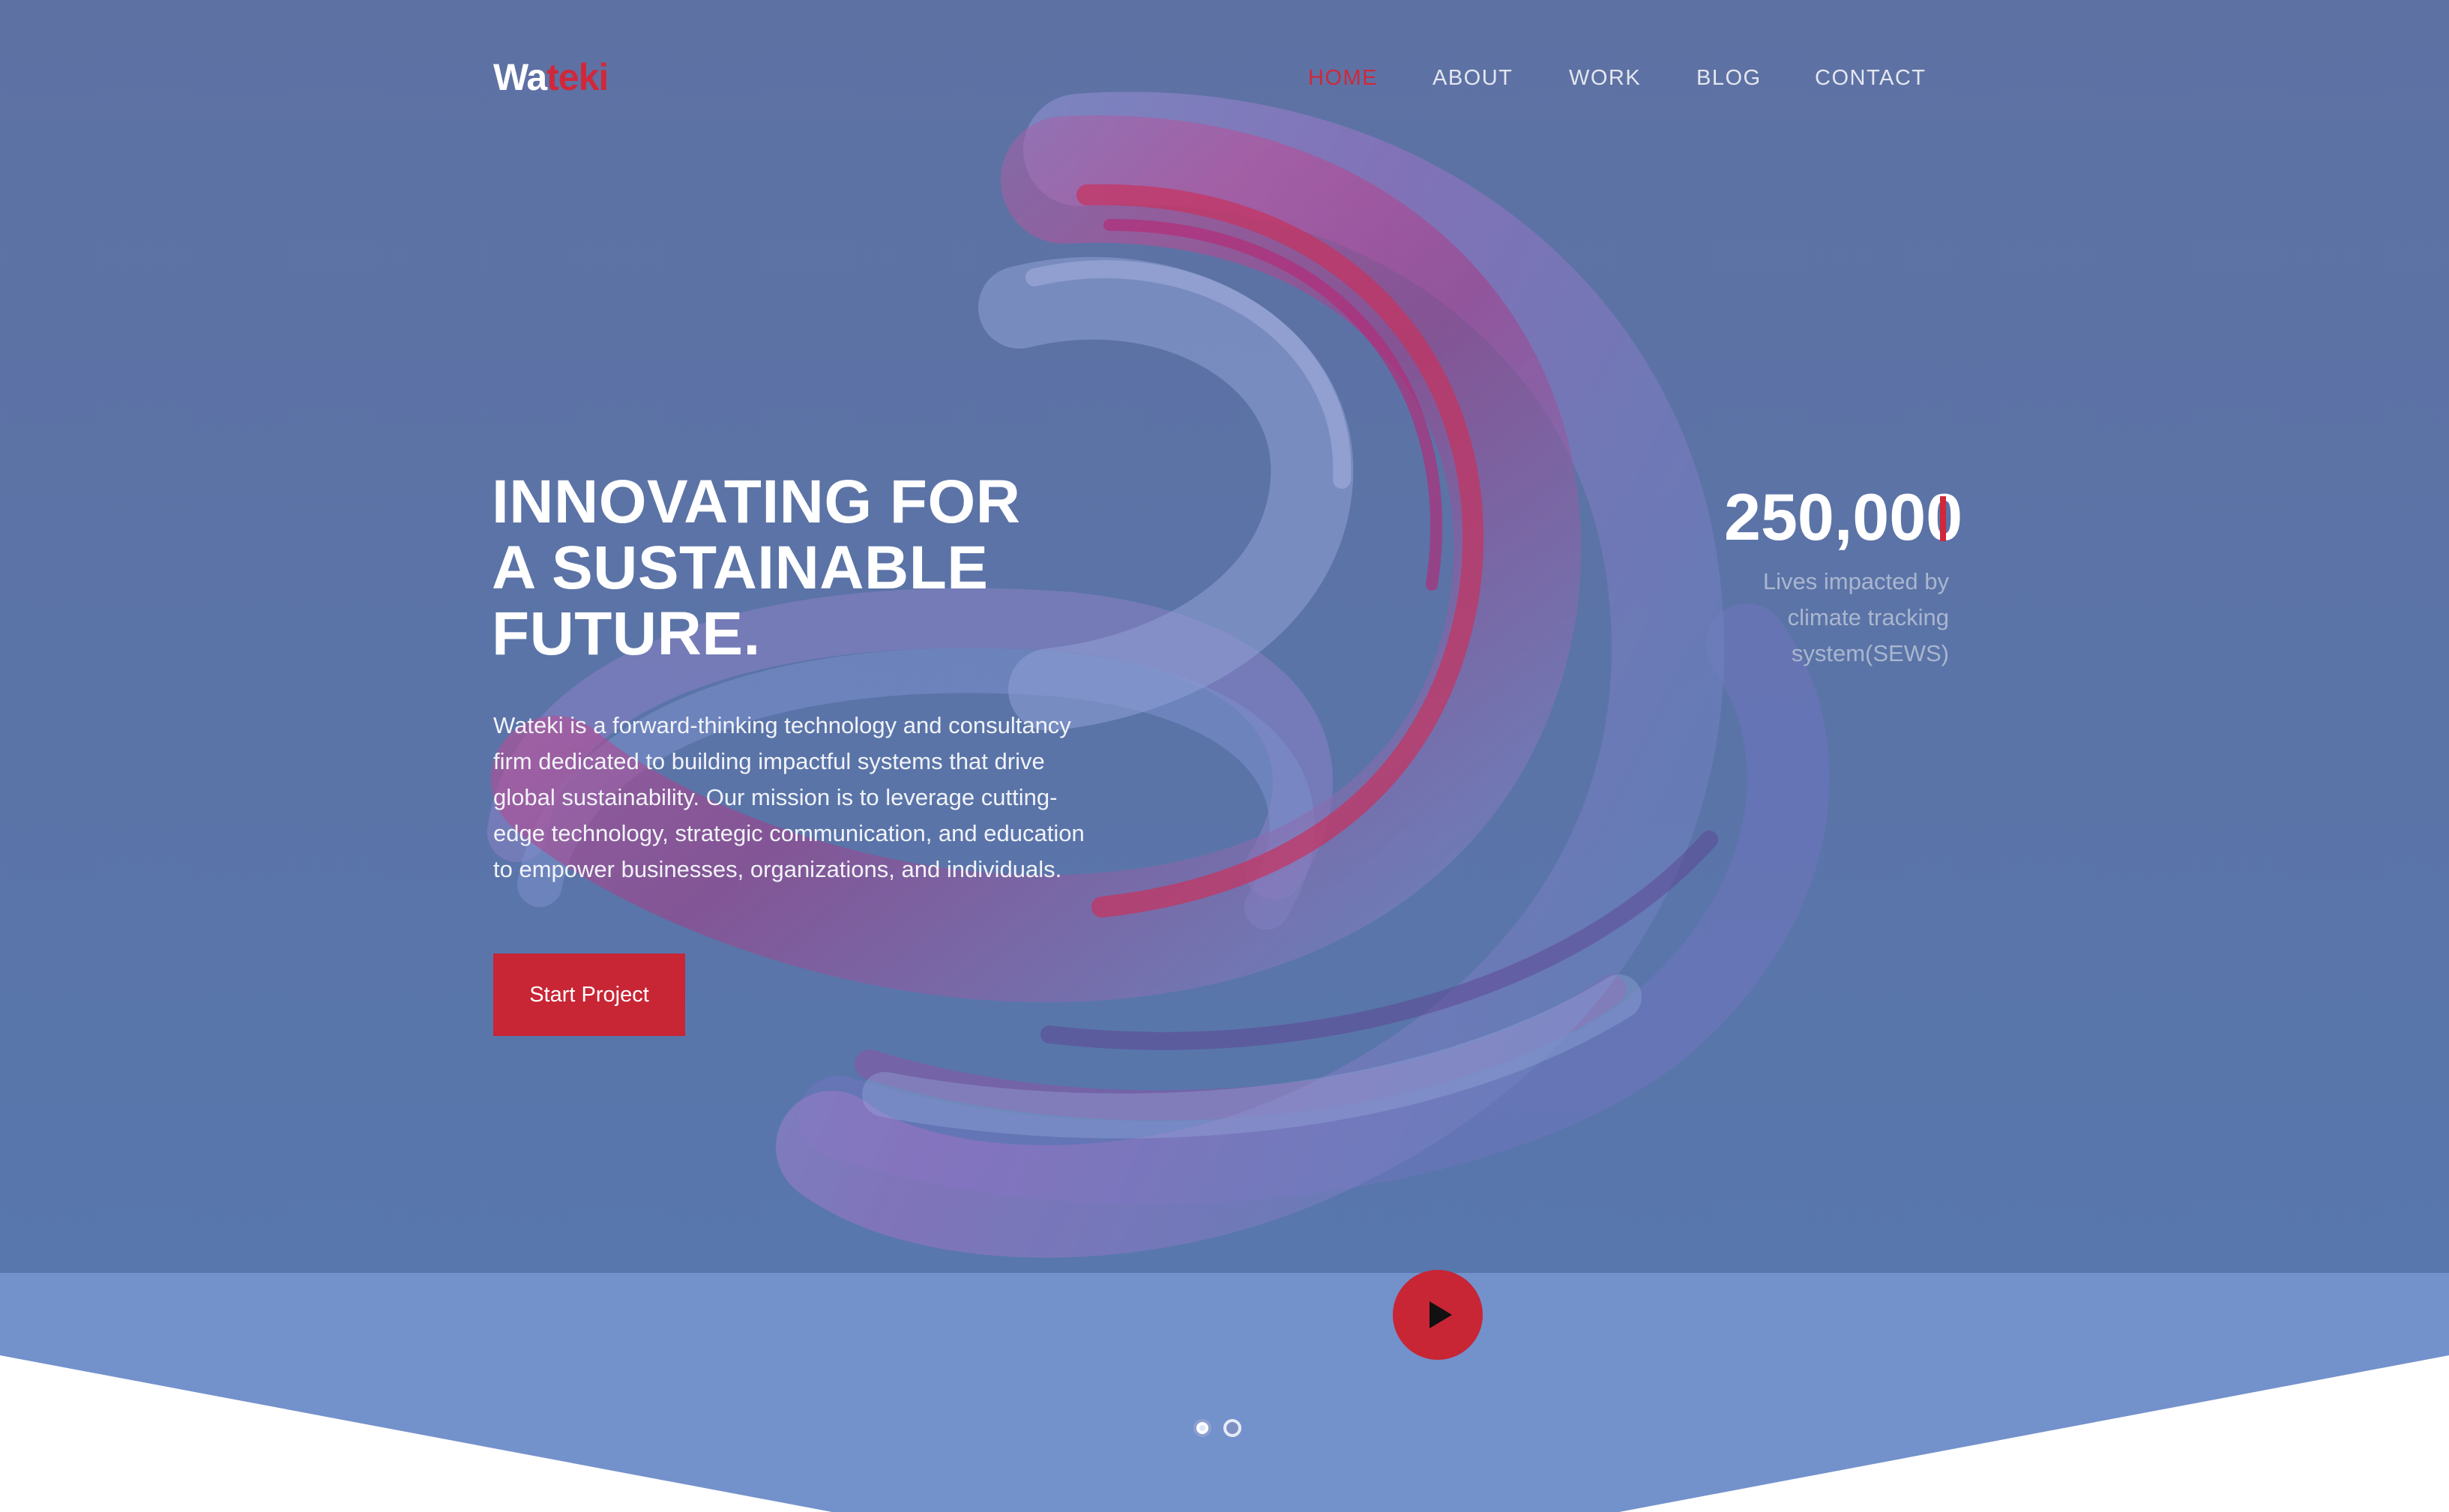 Image resolution: width=2449 pixels, height=1512 pixels. Describe the element at coordinates (1473, 78) in the screenshot. I see `nav-item-about: ABOUT` at that location.